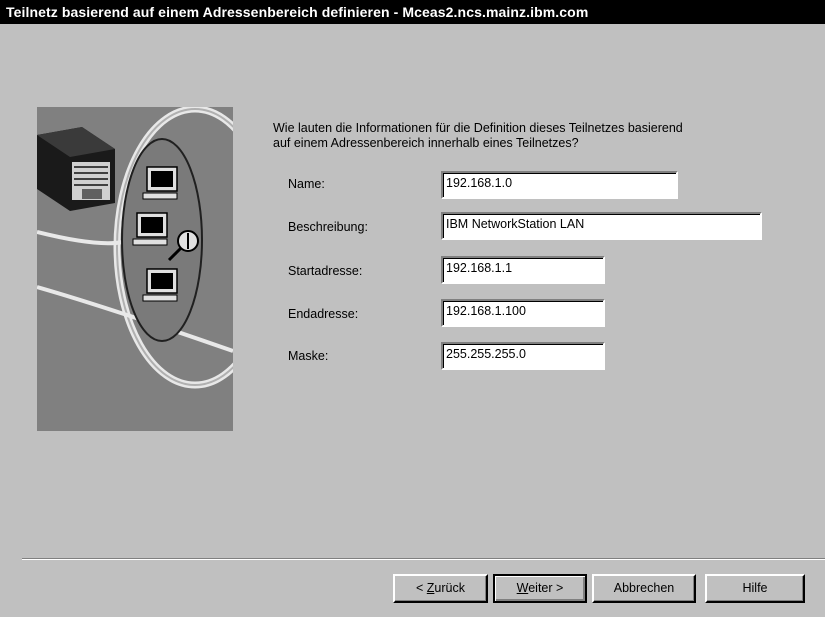  I want to click on start-address-label: Startadresse:, so click(325, 271).